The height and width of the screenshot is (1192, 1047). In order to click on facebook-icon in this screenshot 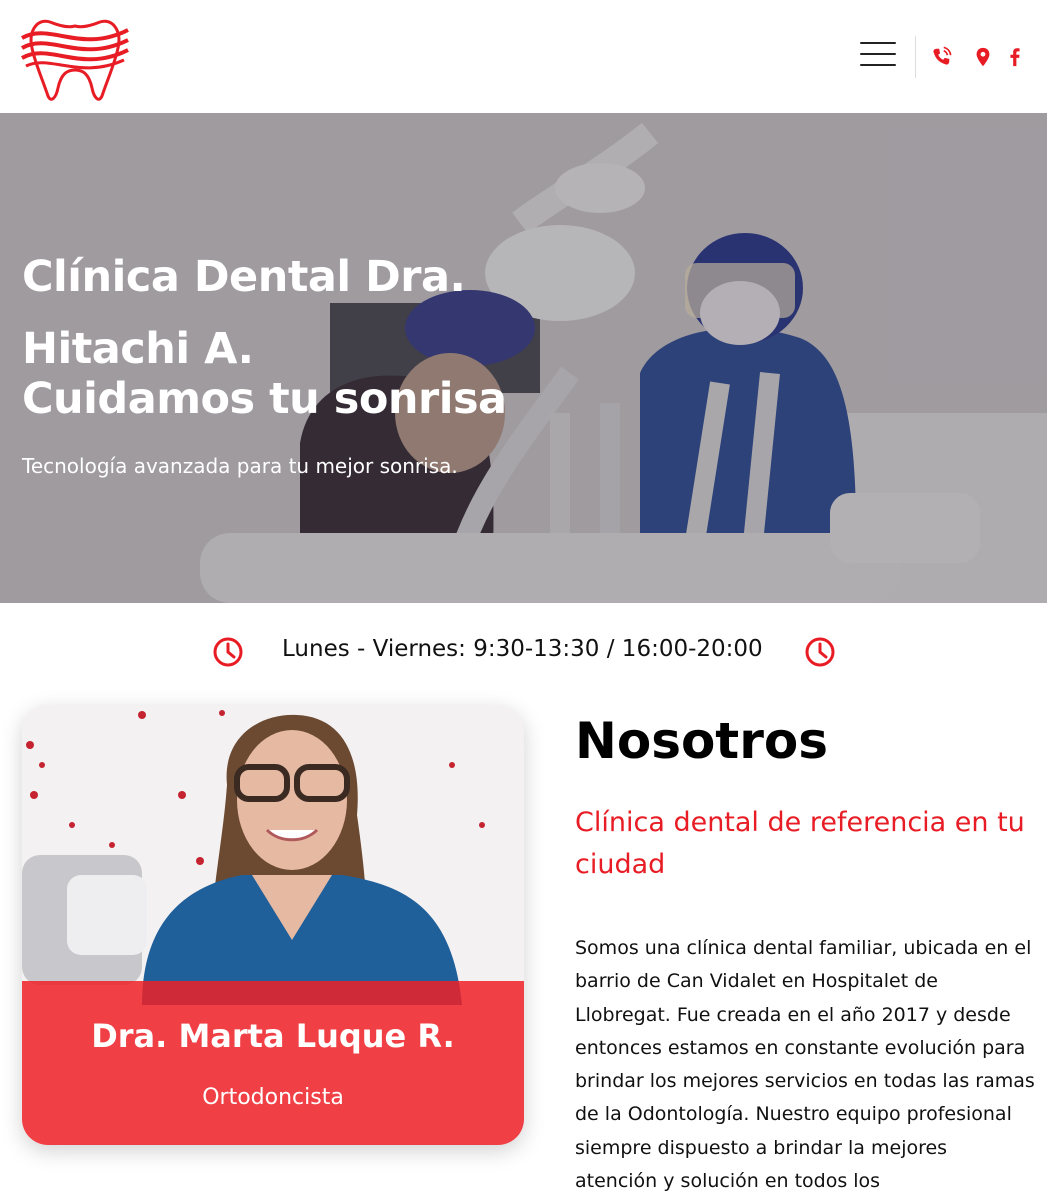, I will do `click(1015, 57)`.